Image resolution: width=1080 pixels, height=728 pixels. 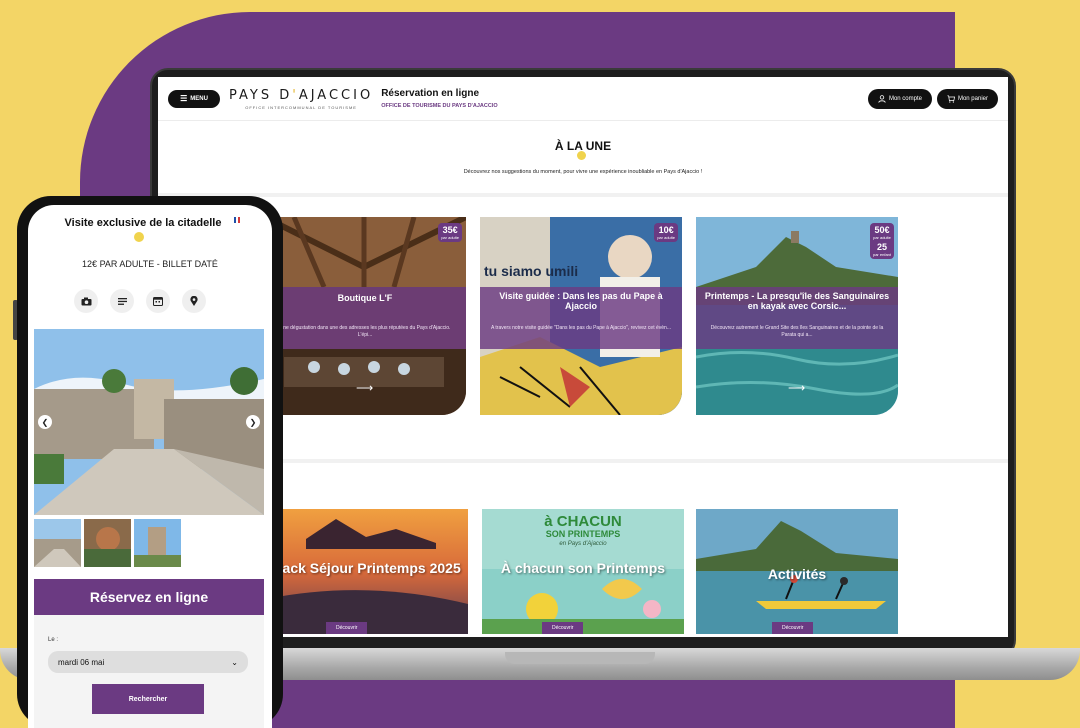 I want to click on price-badge: 35€ par adulte, so click(x=450, y=232).